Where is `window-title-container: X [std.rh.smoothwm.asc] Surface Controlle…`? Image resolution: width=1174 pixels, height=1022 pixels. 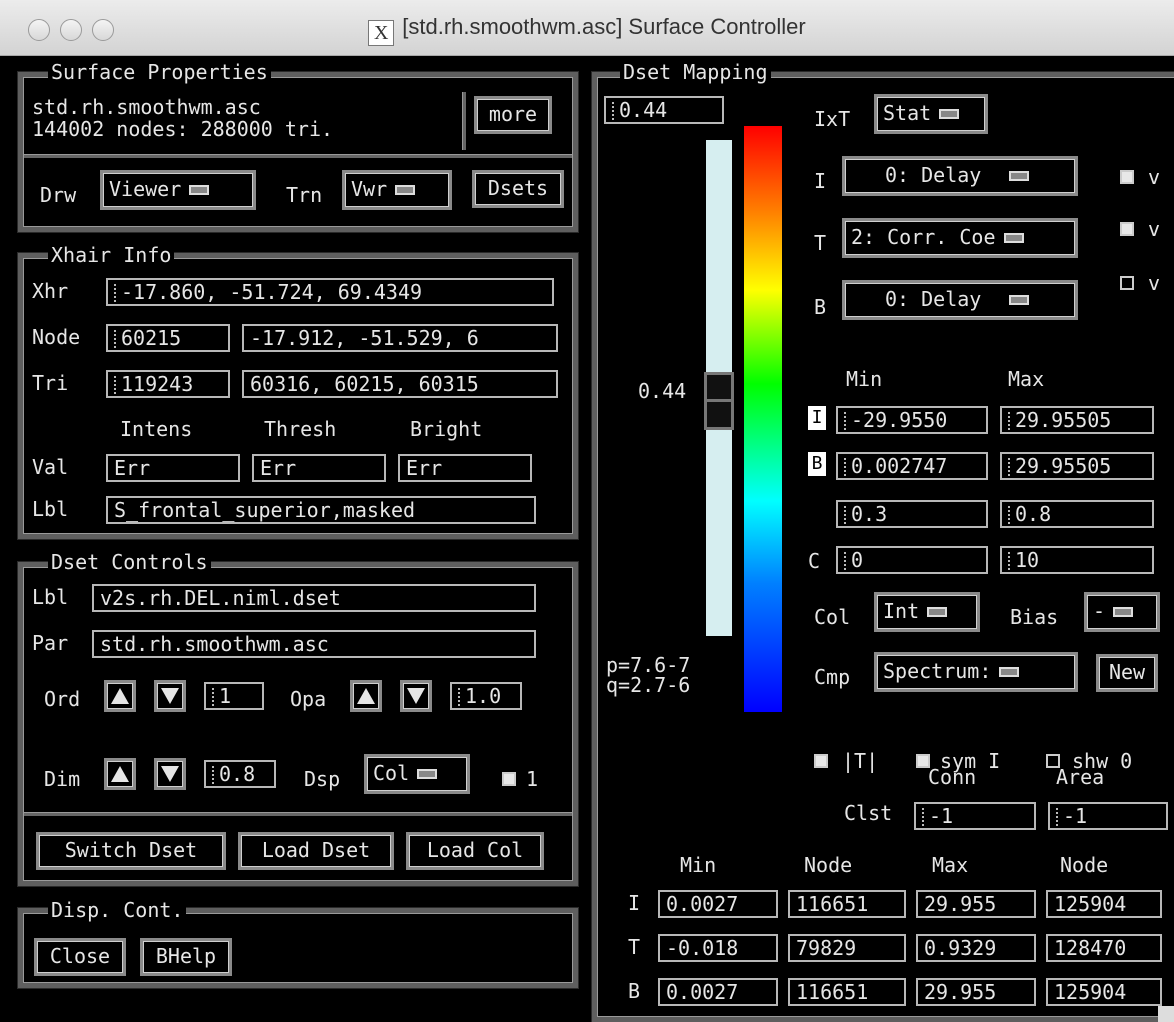
window-title-container: X [std.rh.smoothwm.asc] Surface Controlle… is located at coordinates (587, 30).